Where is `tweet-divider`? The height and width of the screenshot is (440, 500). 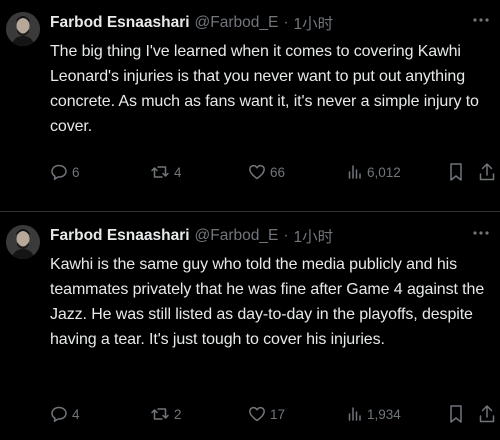 tweet-divider is located at coordinates (250, 211).